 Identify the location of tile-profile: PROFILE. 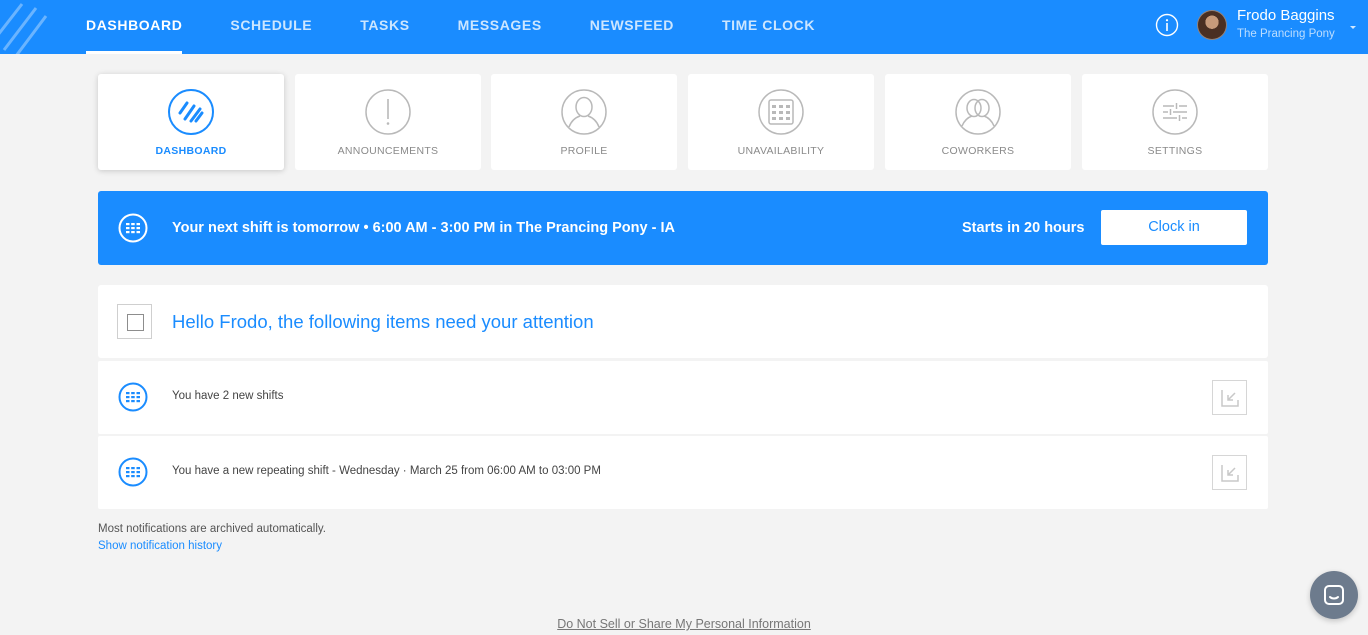
(584, 122).